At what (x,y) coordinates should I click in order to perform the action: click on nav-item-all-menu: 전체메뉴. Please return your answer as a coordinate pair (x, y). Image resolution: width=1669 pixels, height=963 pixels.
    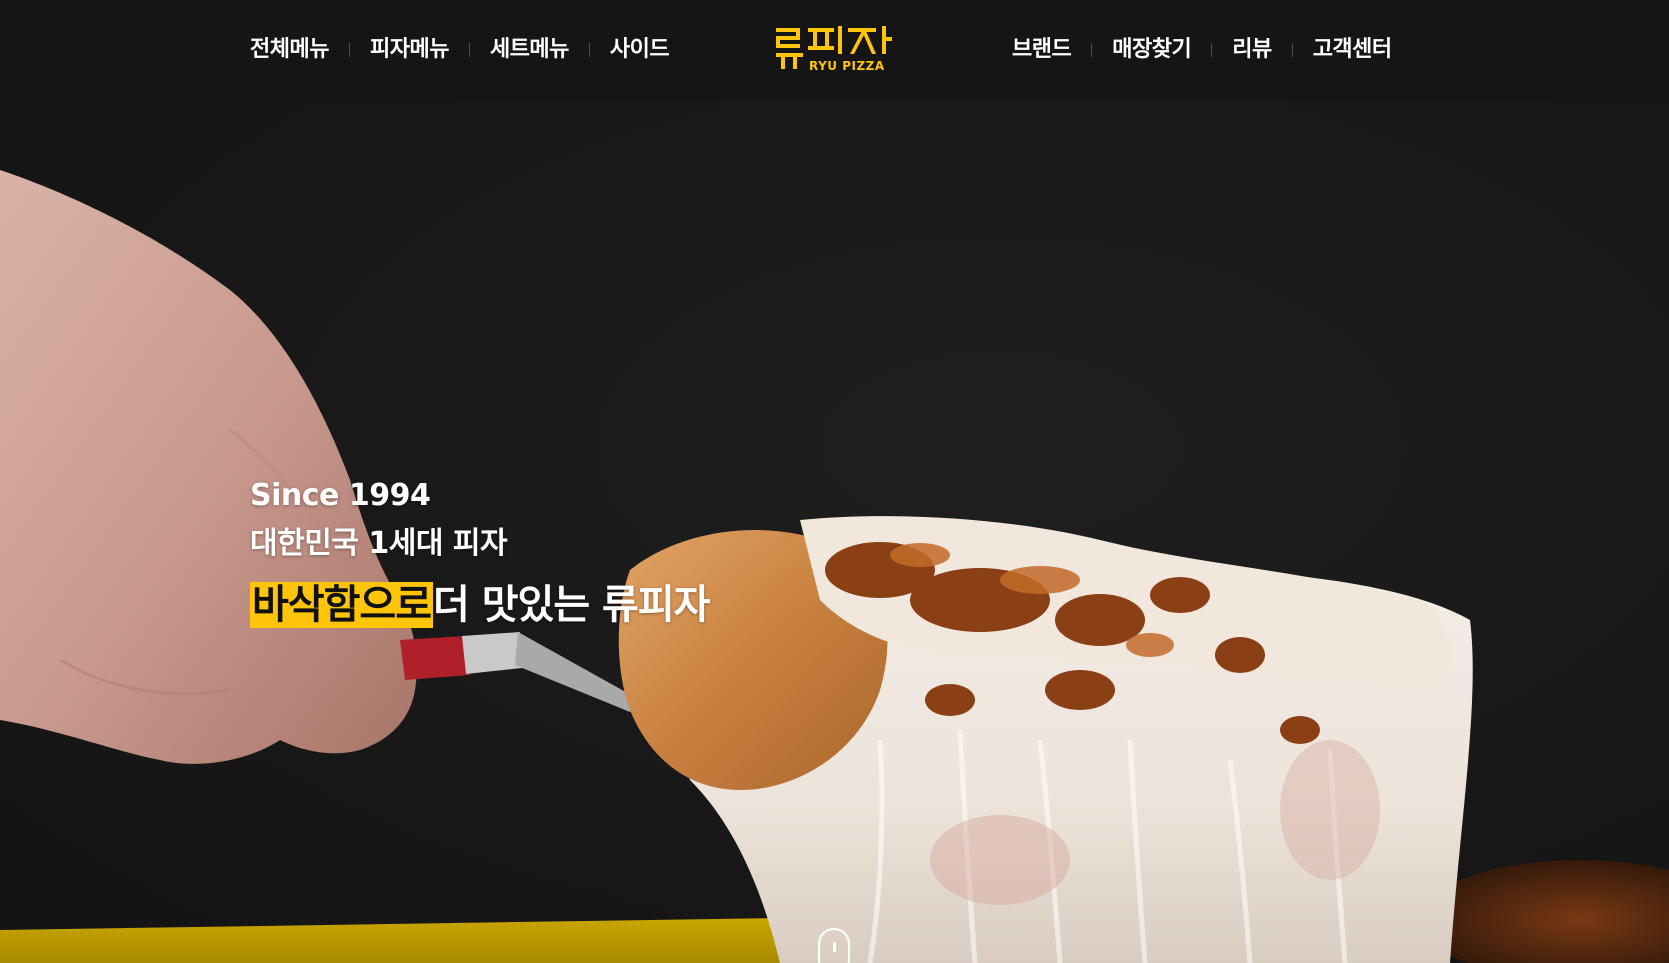
    Looking at the image, I should click on (289, 50).